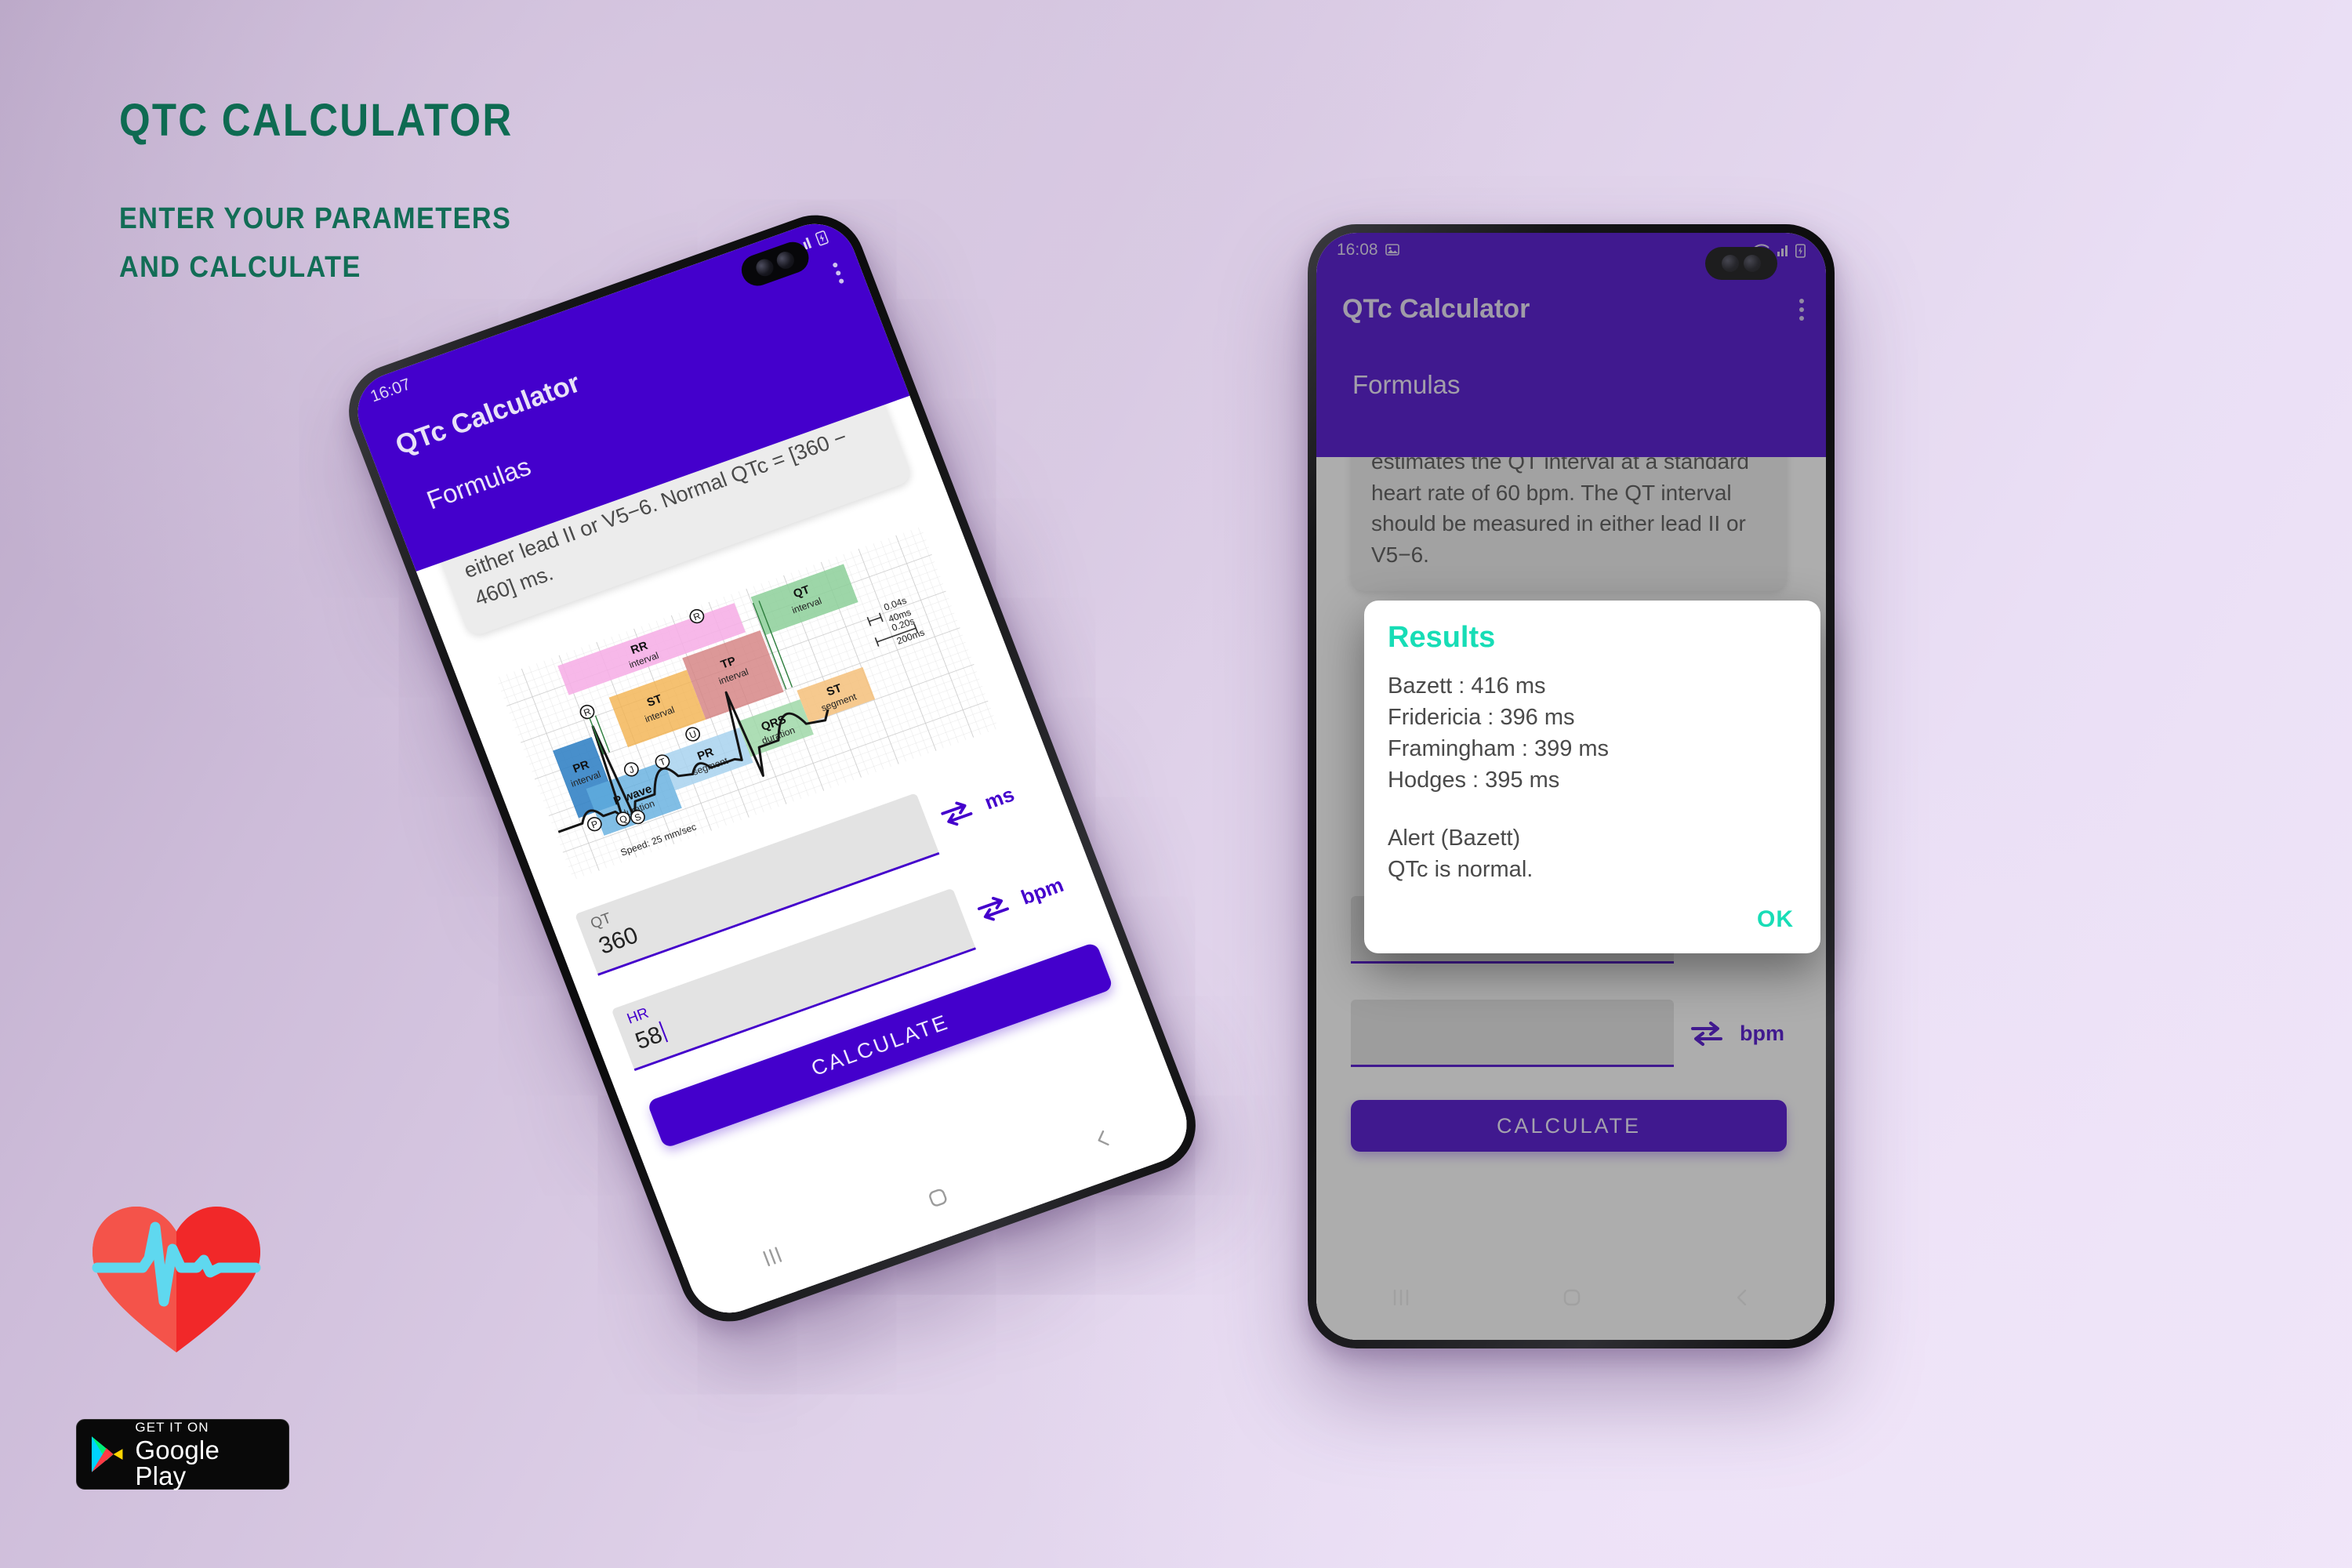 This screenshot has width=2352, height=1568. What do you see at coordinates (107, 1454) in the screenshot?
I see `google-play-icon` at bounding box center [107, 1454].